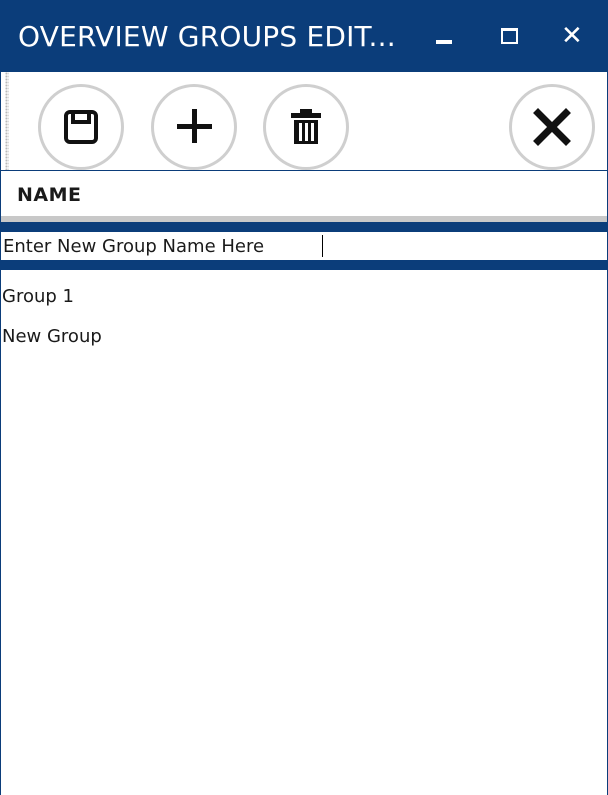 This screenshot has height=795, width=608. I want to click on floppy-disk-icon, so click(81, 127).